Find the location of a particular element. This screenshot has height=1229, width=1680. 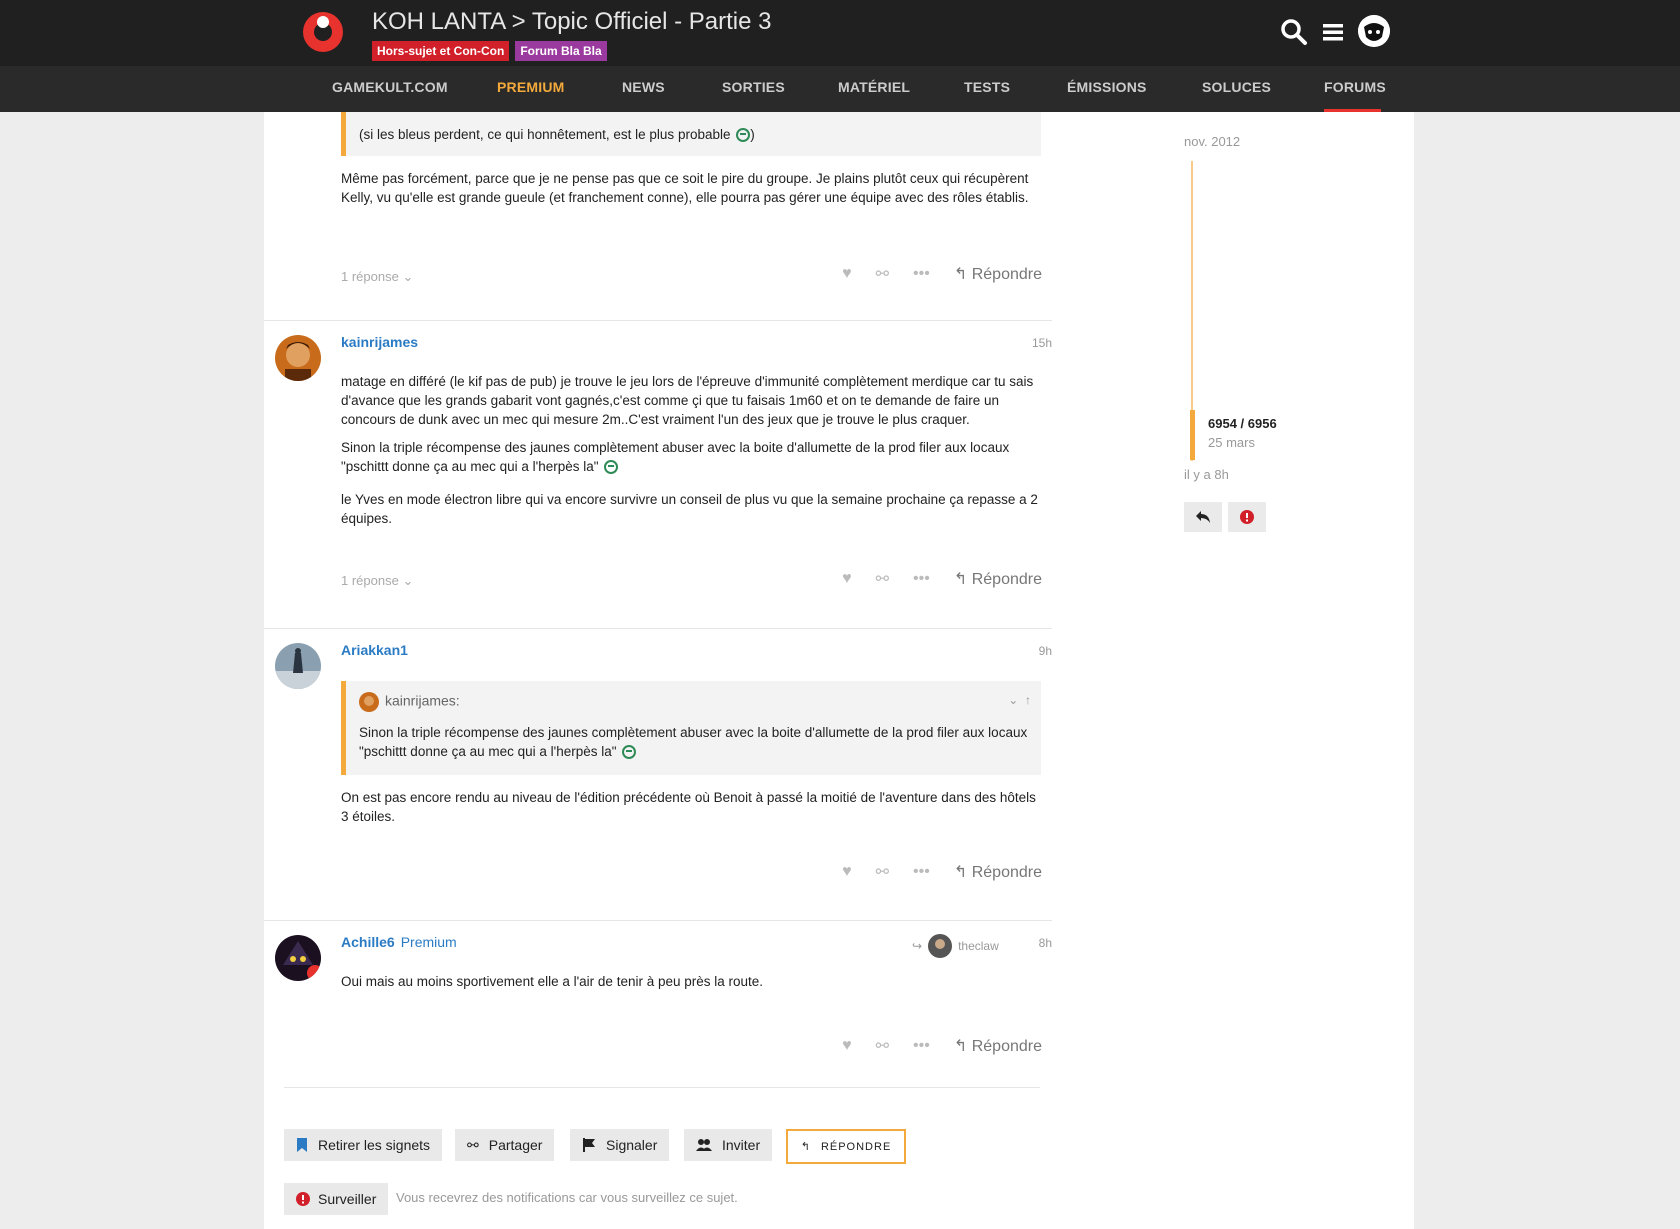

timeline-position: 6954 / 6956 is located at coordinates (1242, 423).